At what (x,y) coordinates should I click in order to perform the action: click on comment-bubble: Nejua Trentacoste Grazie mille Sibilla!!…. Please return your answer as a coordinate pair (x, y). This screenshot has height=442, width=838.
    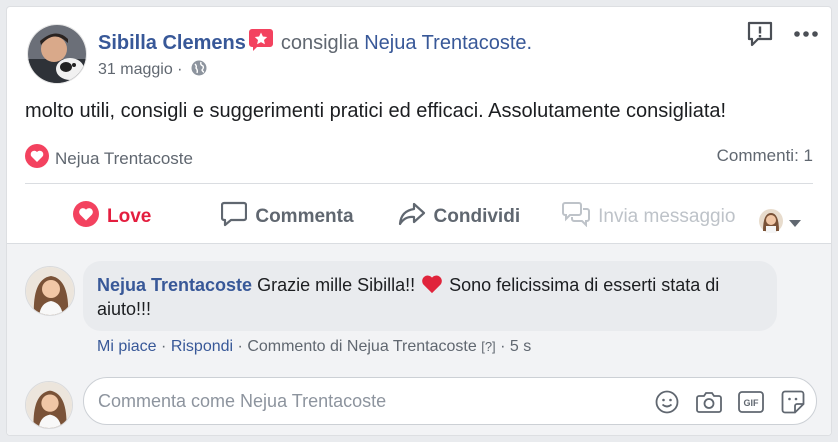
    Looking at the image, I should click on (430, 296).